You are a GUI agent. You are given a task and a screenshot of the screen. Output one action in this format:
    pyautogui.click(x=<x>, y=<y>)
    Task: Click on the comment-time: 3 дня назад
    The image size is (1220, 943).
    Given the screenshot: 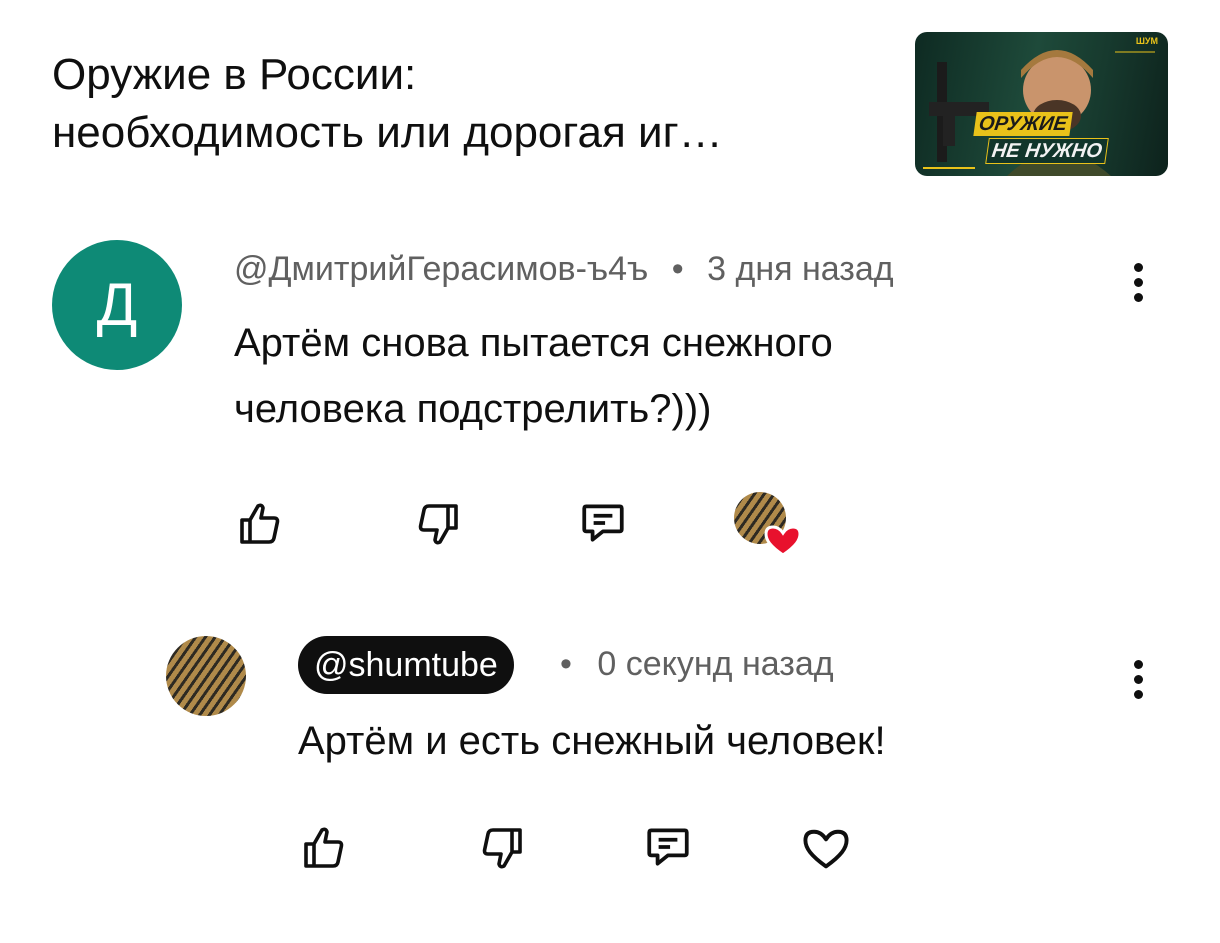 What is the action you would take?
    pyautogui.click(x=800, y=269)
    